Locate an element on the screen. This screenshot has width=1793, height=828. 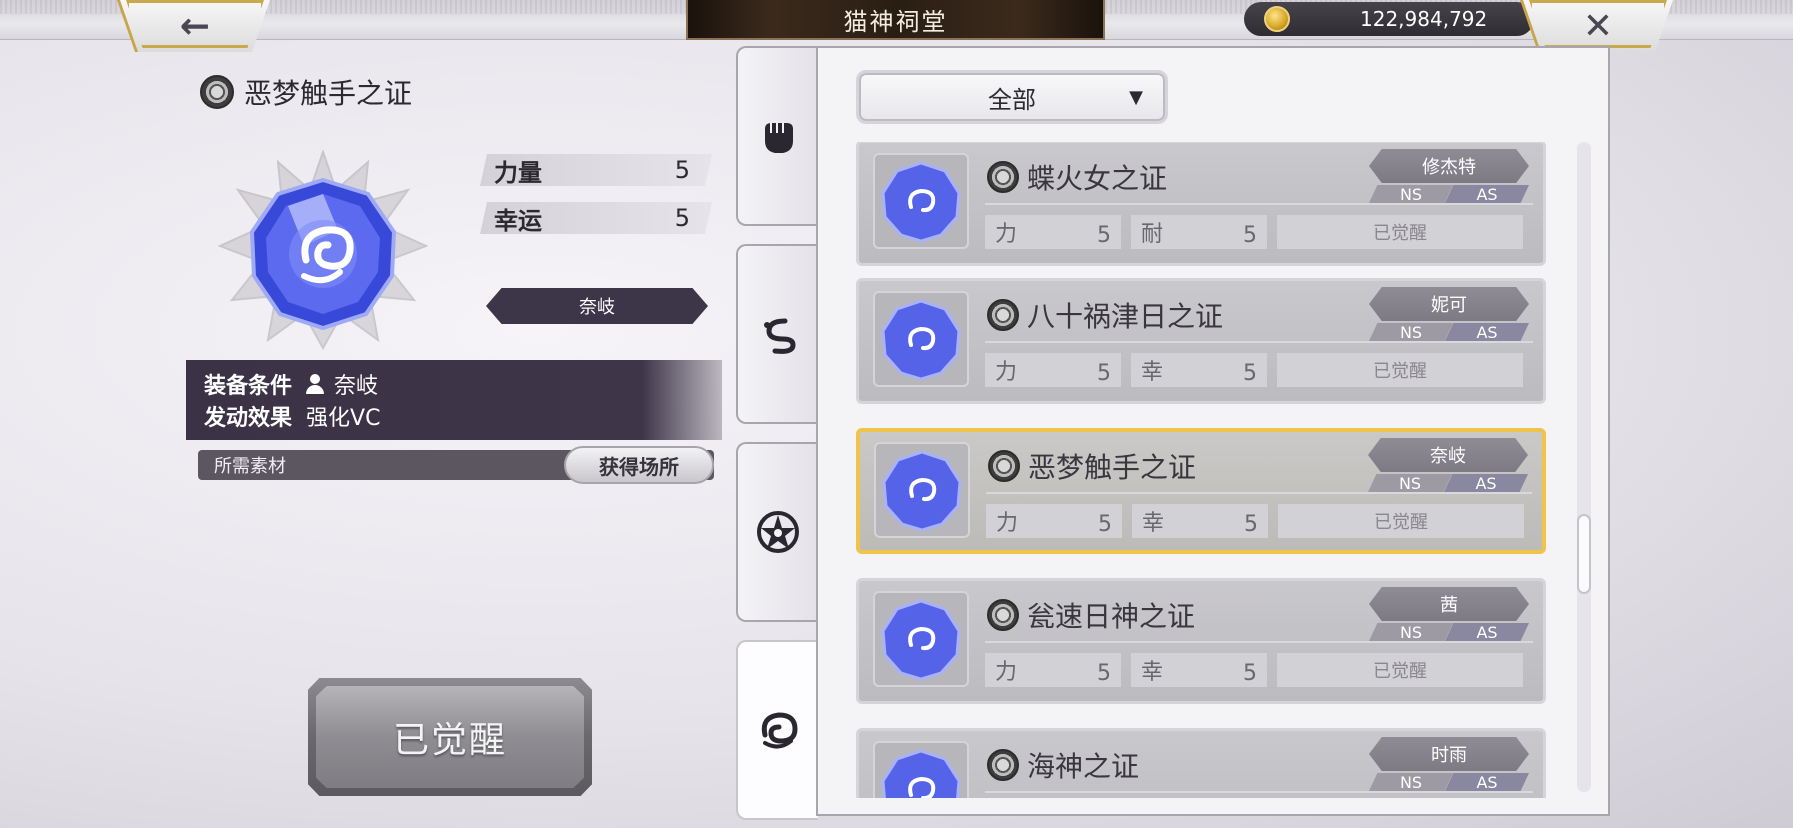
detail-title: 恶梦触手之证 is located at coordinates (306, 92).